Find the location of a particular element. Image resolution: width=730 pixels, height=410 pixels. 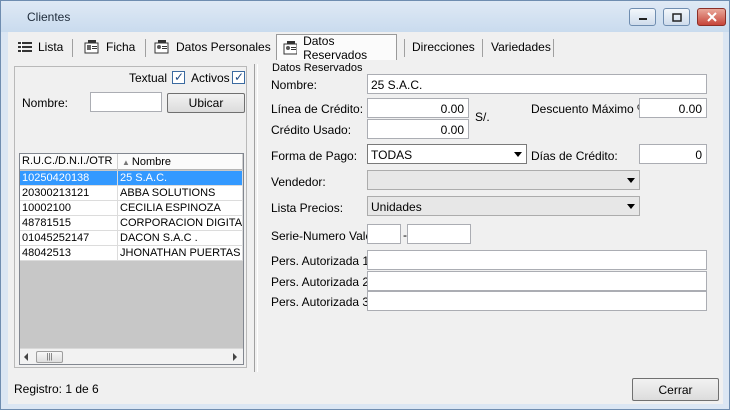

table-row: 10002100 CECILIA ESPINOZA is located at coordinates (131, 208).